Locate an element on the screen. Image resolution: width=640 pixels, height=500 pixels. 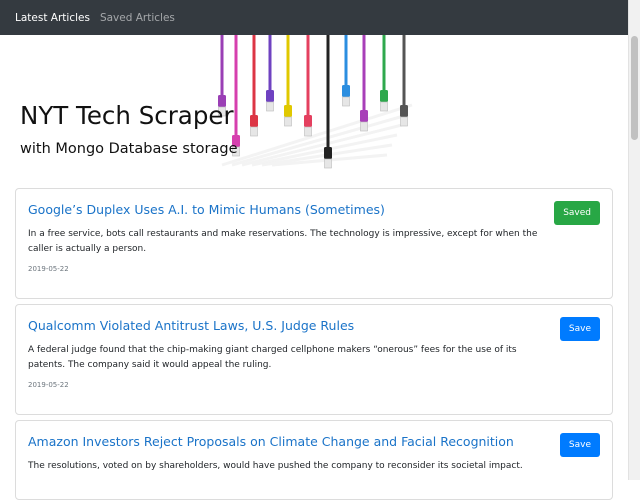
hero-cables is located at coordinates (315, 102).